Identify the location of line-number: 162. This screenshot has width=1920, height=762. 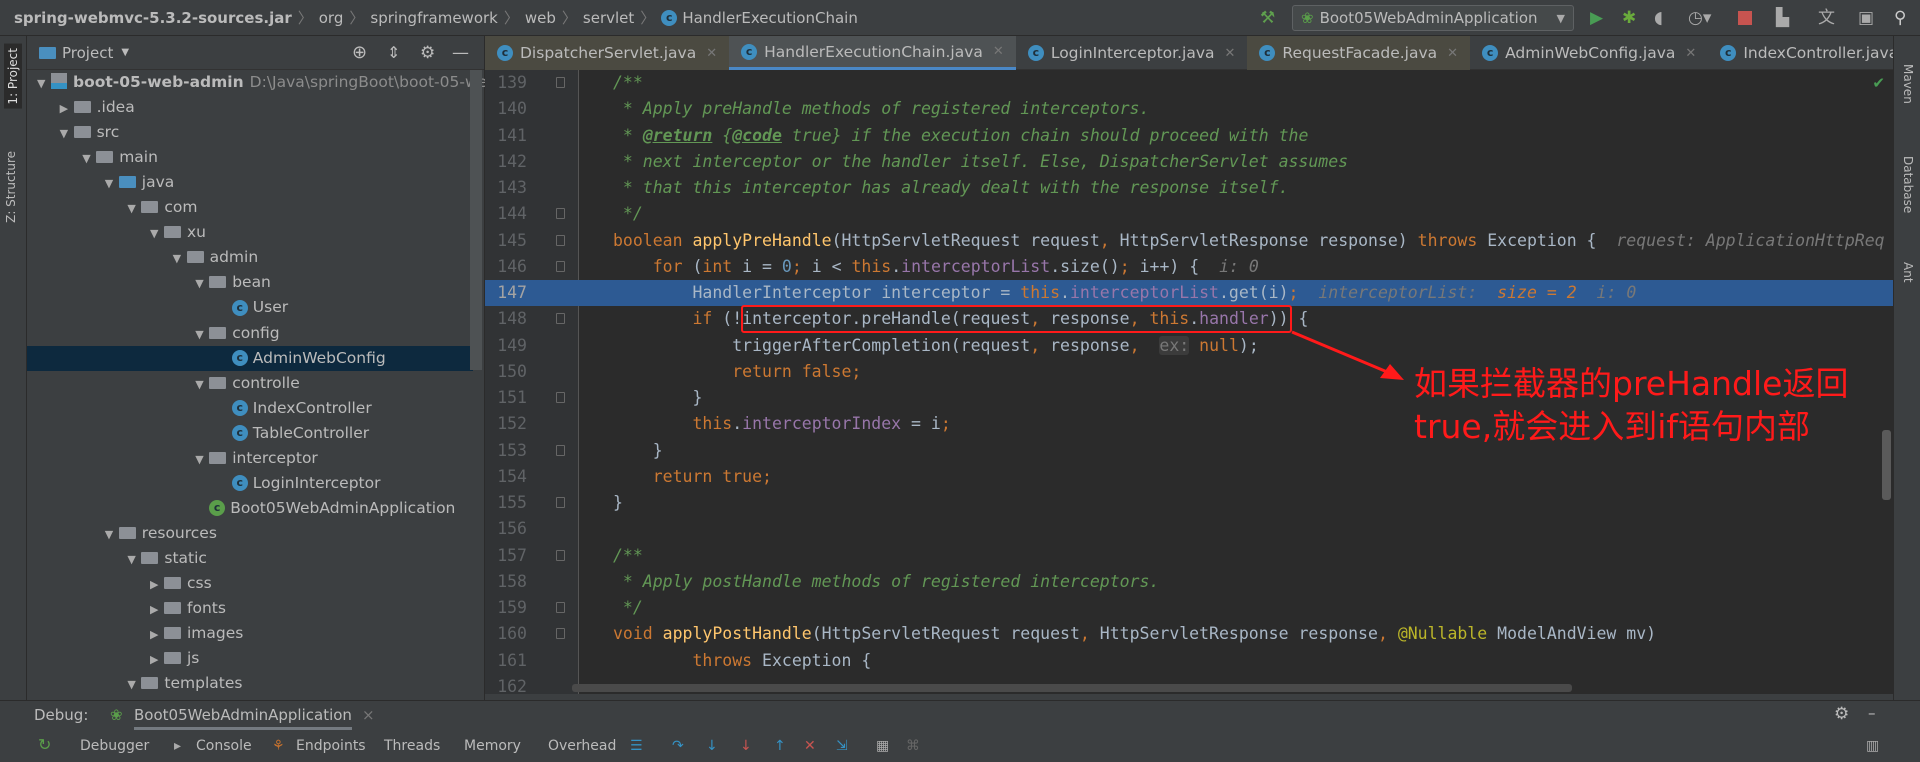
(506, 684).